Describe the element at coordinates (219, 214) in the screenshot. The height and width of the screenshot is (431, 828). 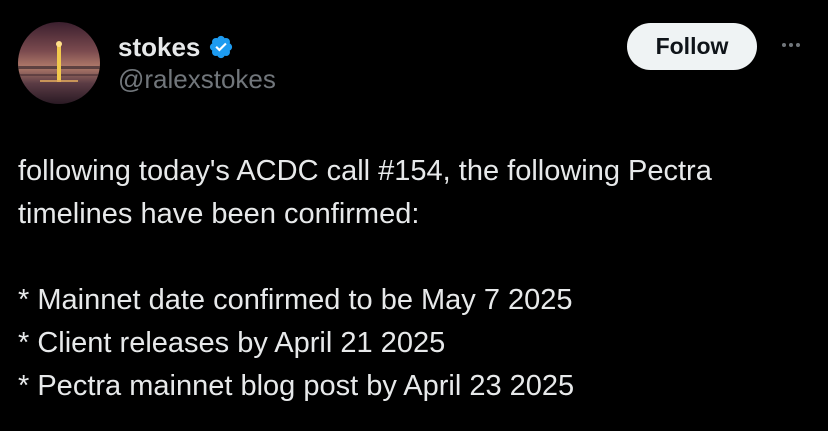
I see `tweet-text-line: timelines have been confirmed:` at that location.